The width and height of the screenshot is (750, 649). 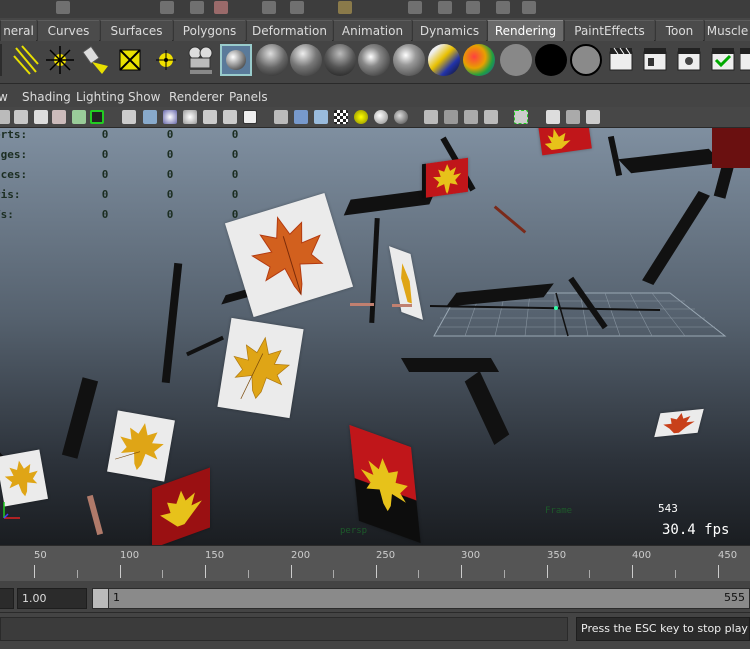 I want to click on tick-minor, so click(x=248, y=574).